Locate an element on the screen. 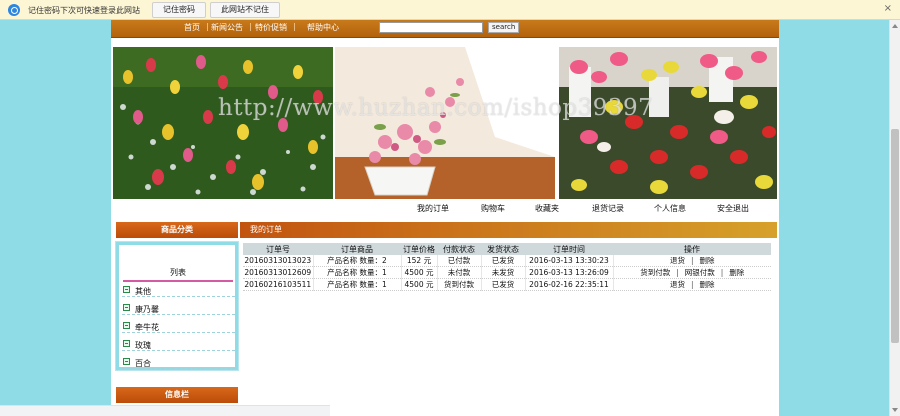 The image size is (900, 416). category-item-lily: 百合 is located at coordinates (178, 362).